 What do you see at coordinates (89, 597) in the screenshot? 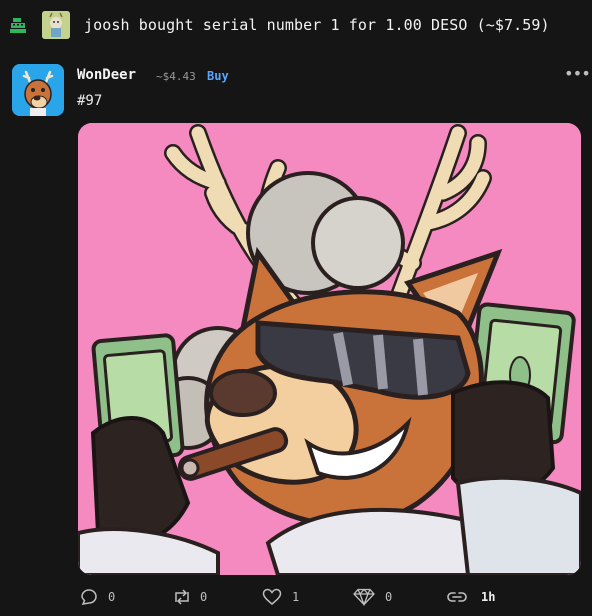
I see `comment-icon` at bounding box center [89, 597].